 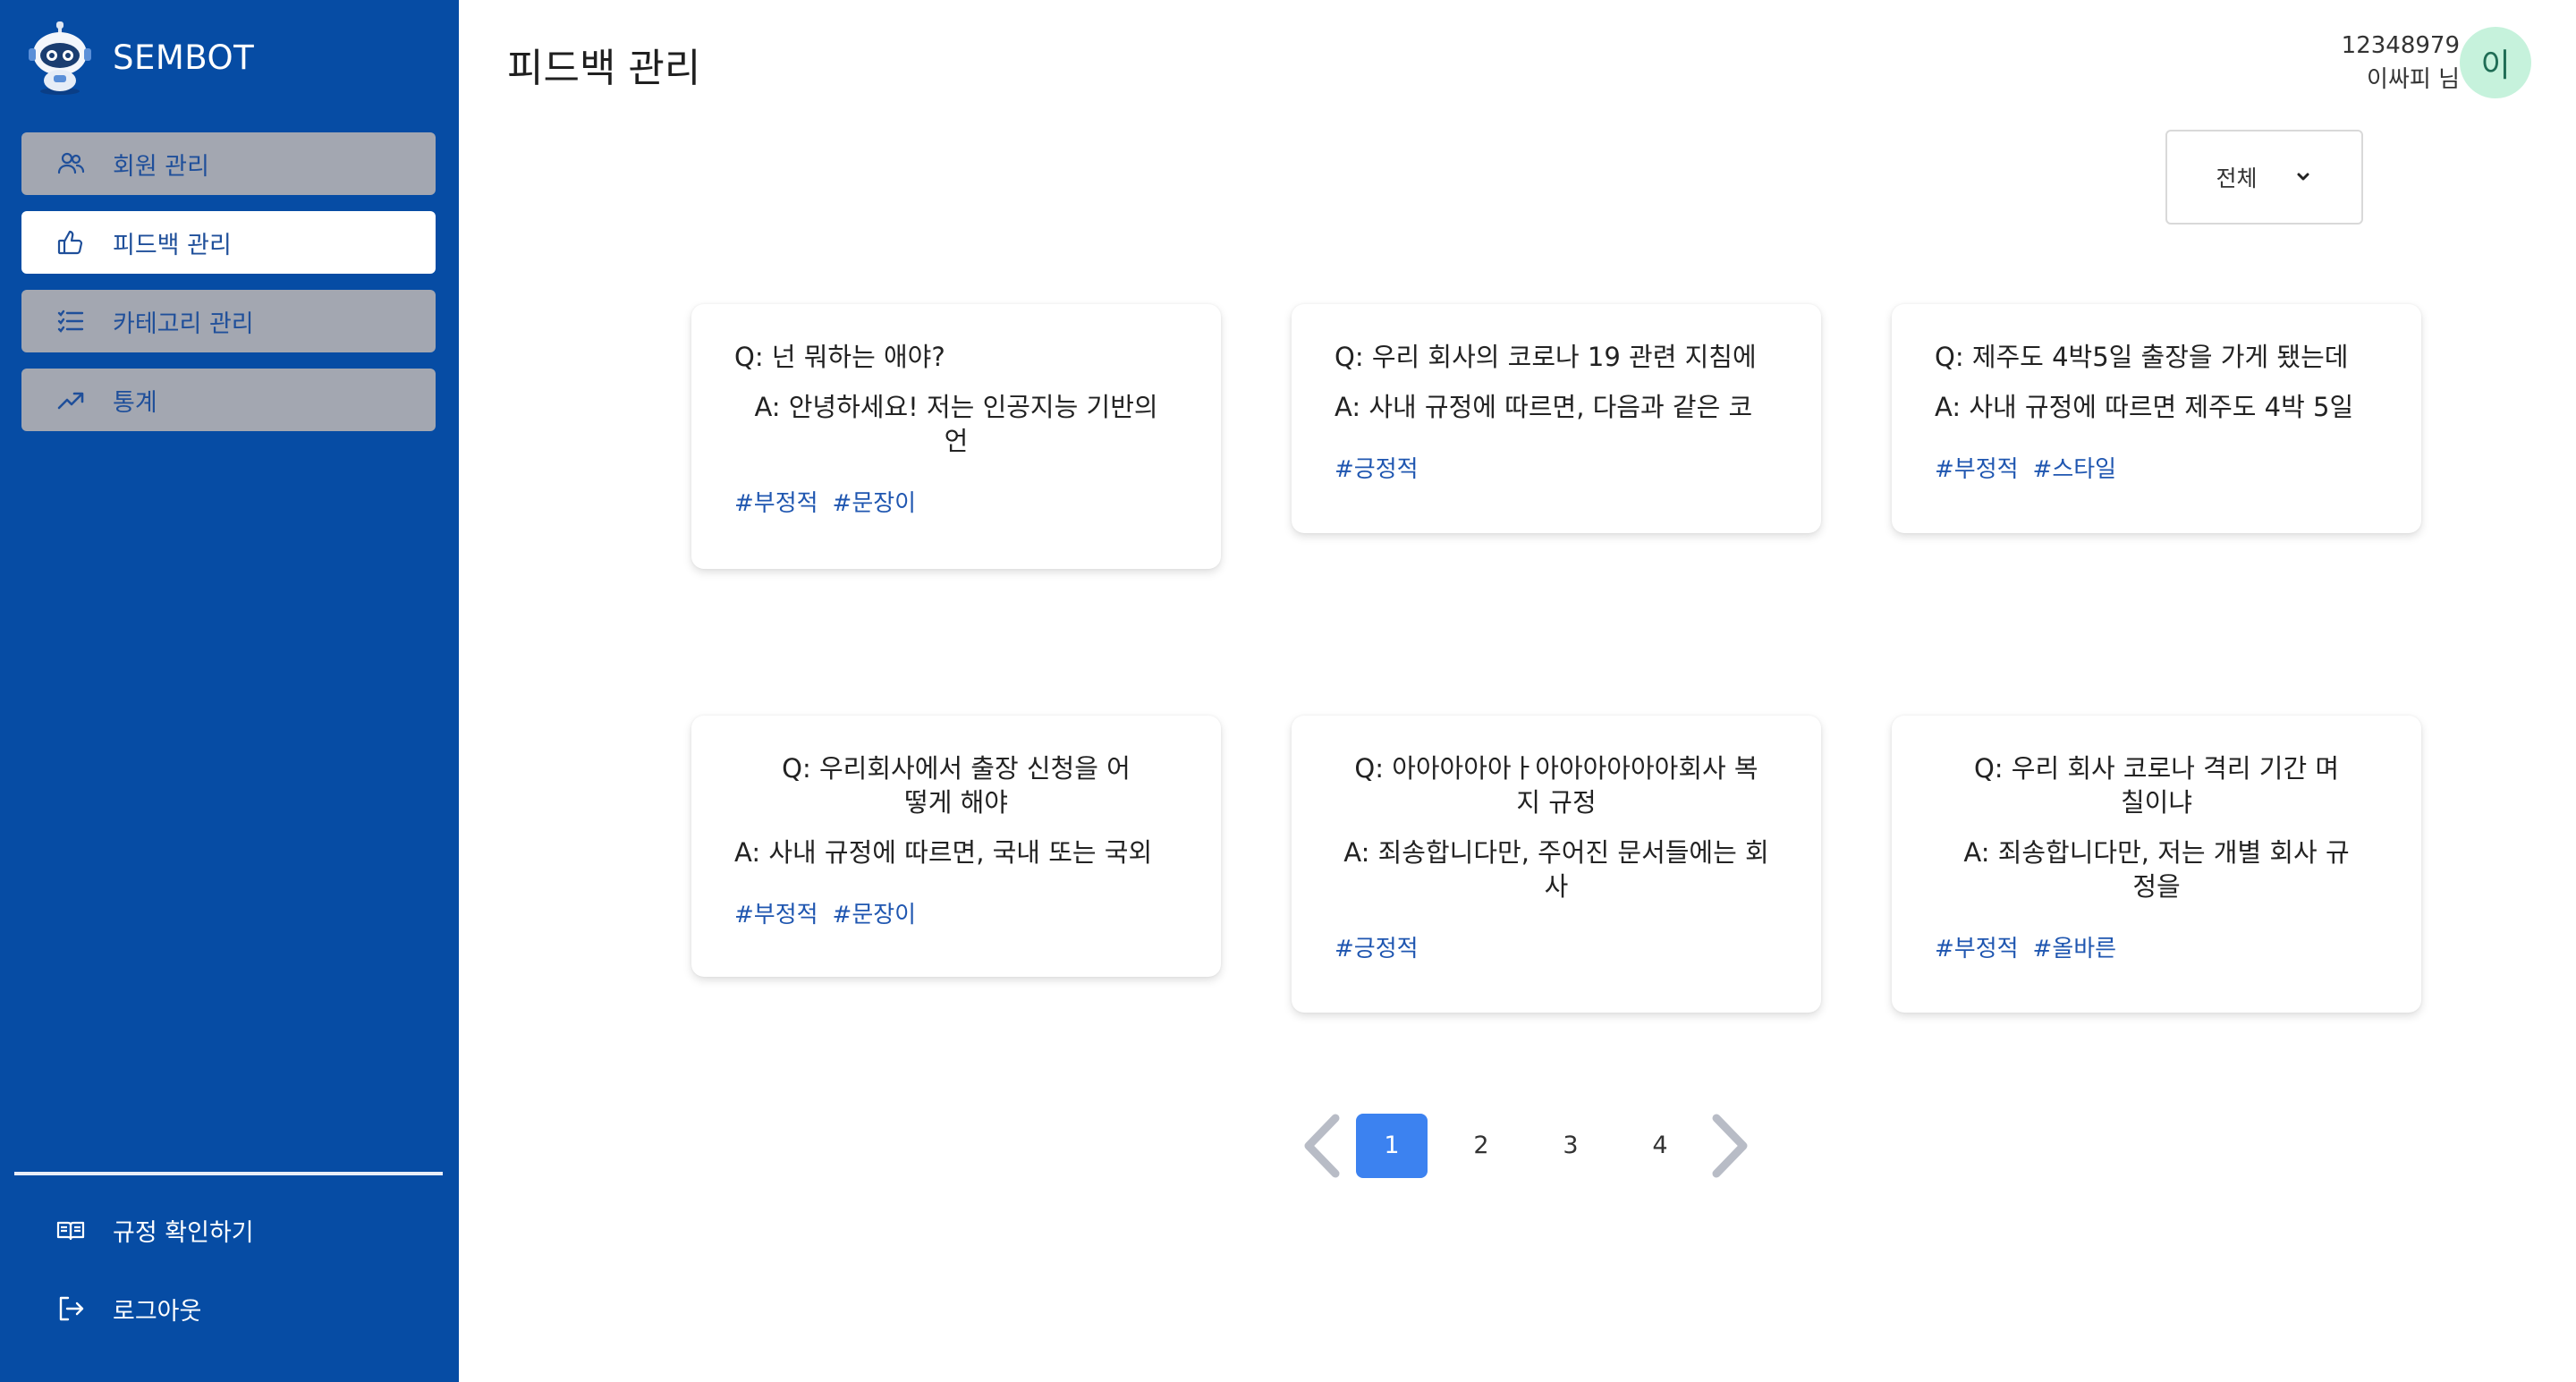 I want to click on card-tags: #부정적 #올바른, so click(x=2156, y=946).